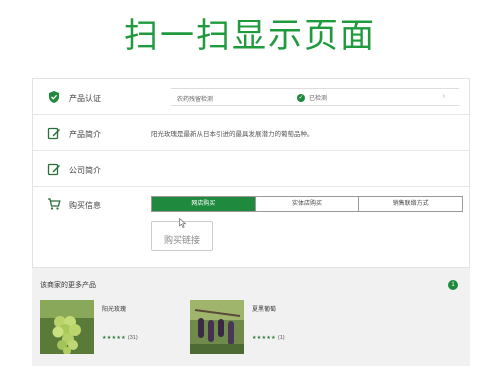 The image size is (500, 383). Describe the element at coordinates (281, 338) in the screenshot. I see `rating-count: (1)` at that location.